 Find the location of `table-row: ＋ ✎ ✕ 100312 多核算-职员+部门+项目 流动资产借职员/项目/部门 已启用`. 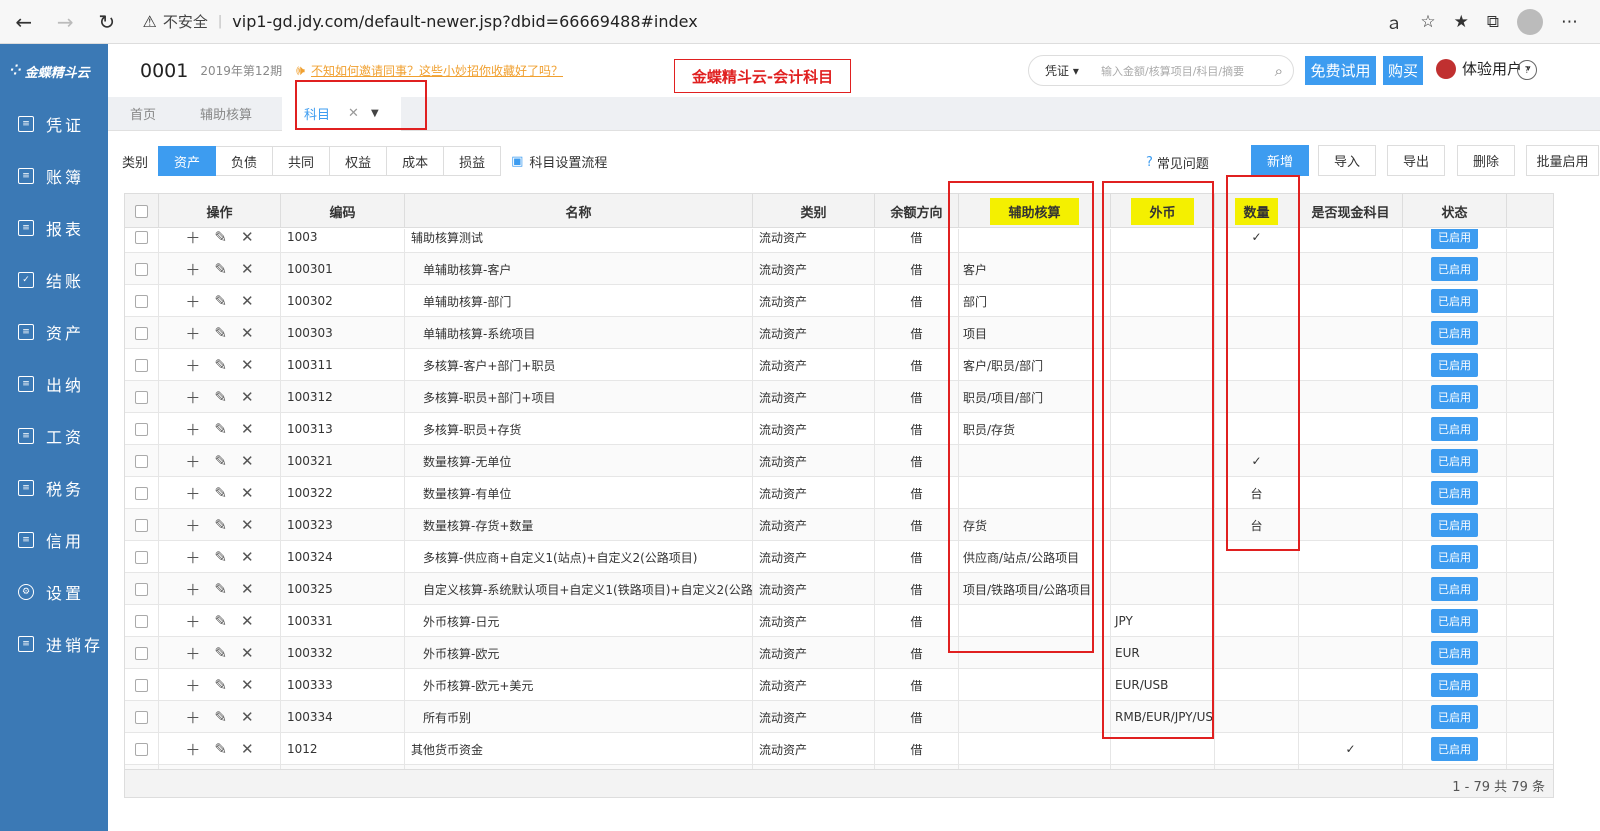

table-row: ＋ ✎ ✕ 100312 多核算-职员+部门+项目 流动资产借职员/项目/部门 已启用 is located at coordinates (839, 397).